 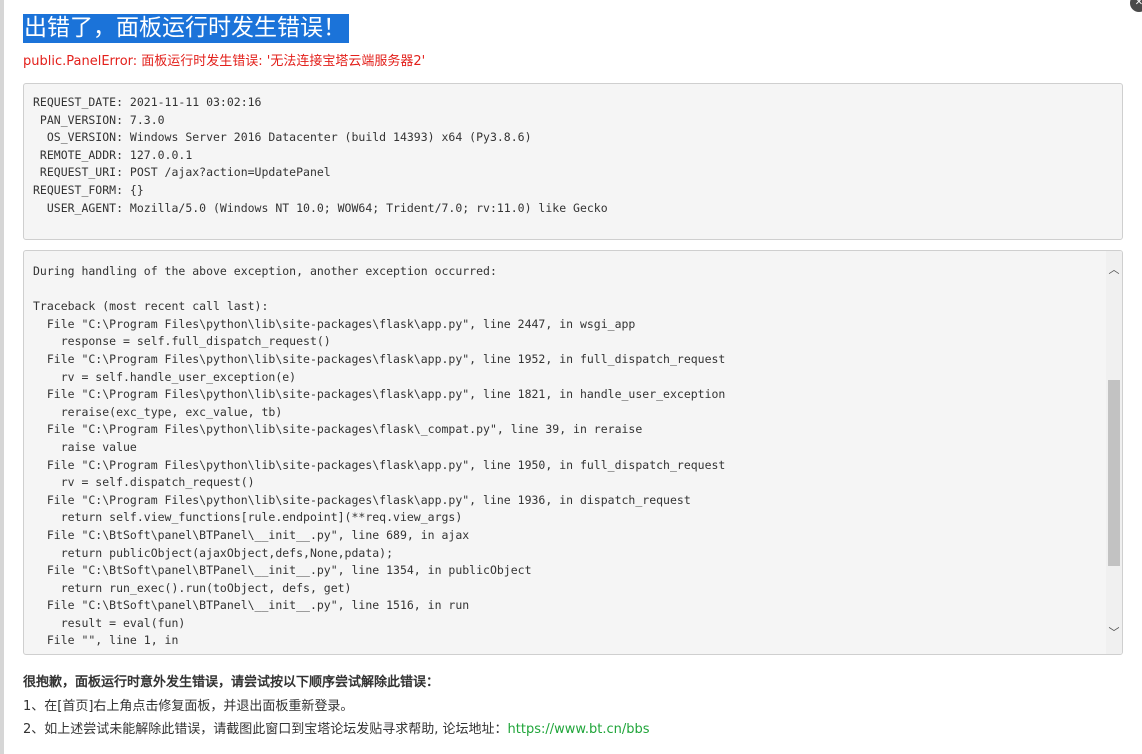 What do you see at coordinates (186, 28) in the screenshot?
I see `page-title: 出错了，面板运行时发生错误！` at bounding box center [186, 28].